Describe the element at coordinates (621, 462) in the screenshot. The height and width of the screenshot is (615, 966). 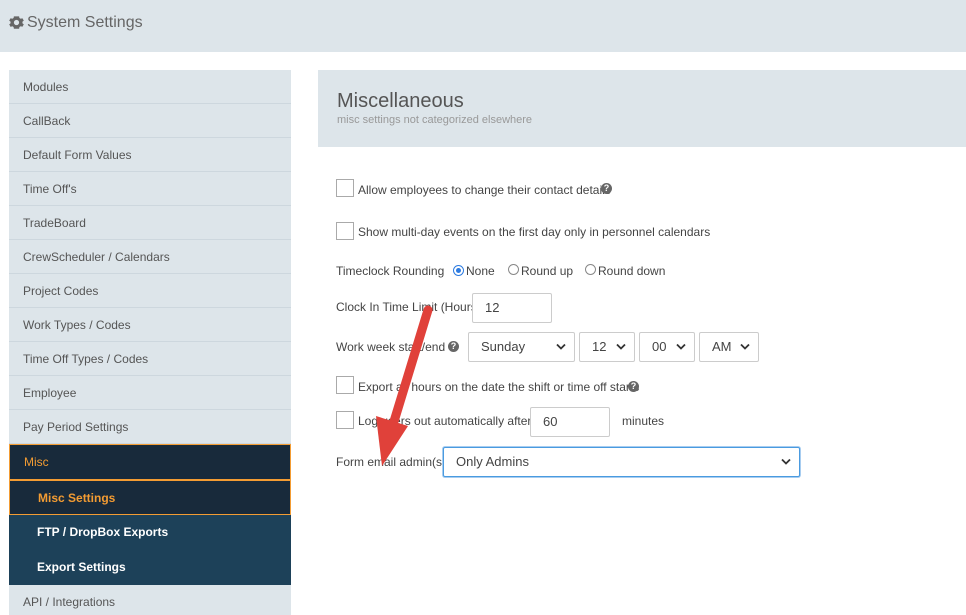
I see `form-email-admin-select: Only Admins` at that location.